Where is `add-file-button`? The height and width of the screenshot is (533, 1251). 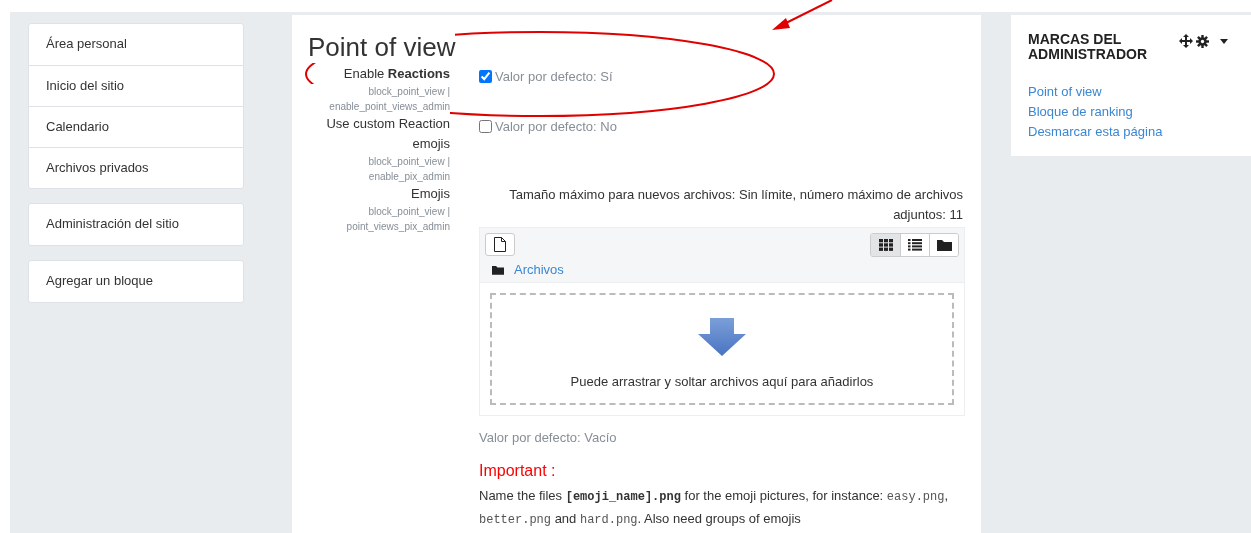
add-file-button is located at coordinates (500, 244).